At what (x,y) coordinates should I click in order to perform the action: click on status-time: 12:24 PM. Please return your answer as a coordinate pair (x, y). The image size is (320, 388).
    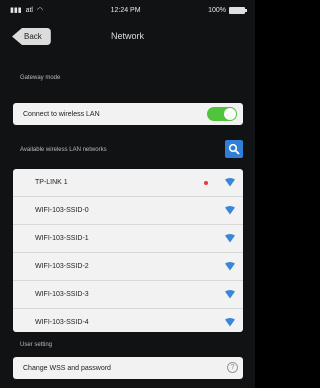
    Looking at the image, I should click on (125, 10).